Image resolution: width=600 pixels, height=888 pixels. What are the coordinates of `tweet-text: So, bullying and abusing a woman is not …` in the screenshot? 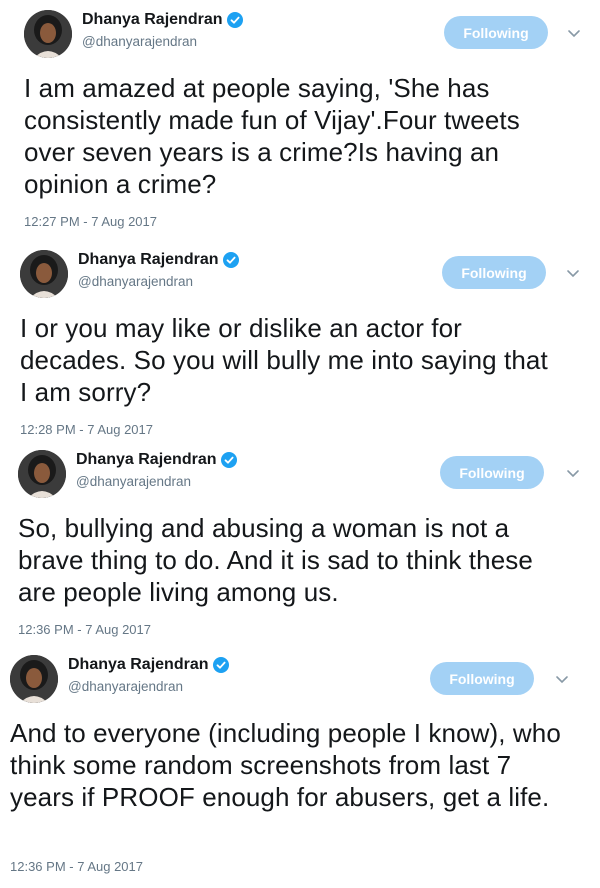 It's located at (275, 560).